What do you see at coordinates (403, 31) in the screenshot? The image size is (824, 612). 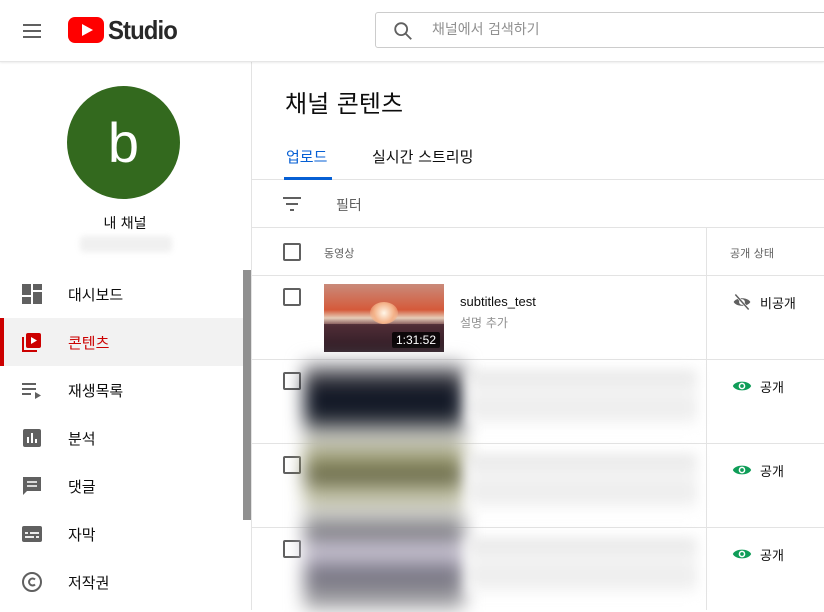 I see `search-icon` at bounding box center [403, 31].